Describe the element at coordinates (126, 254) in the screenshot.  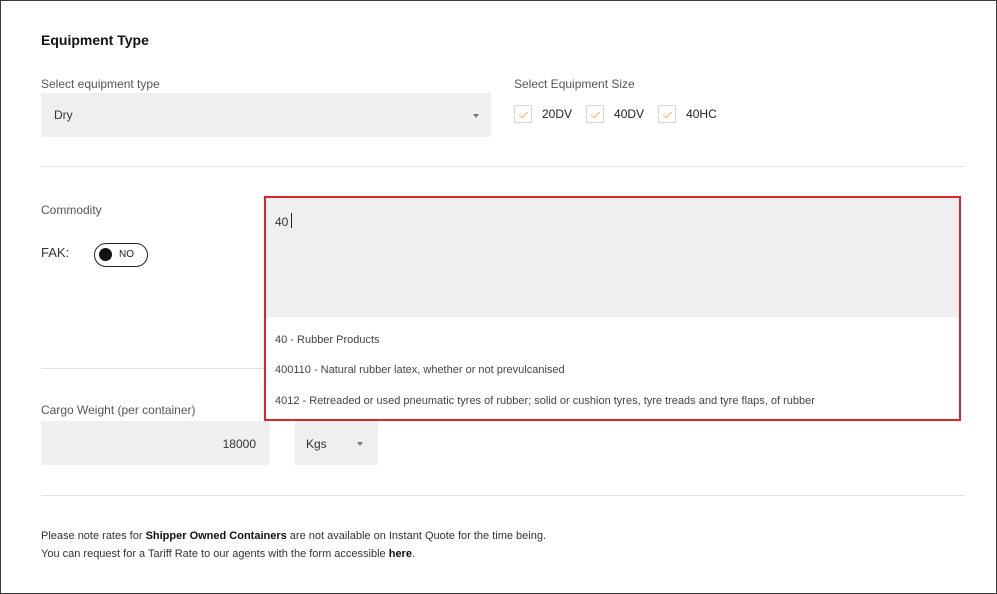
I see `fak-toggle-text: NO` at that location.